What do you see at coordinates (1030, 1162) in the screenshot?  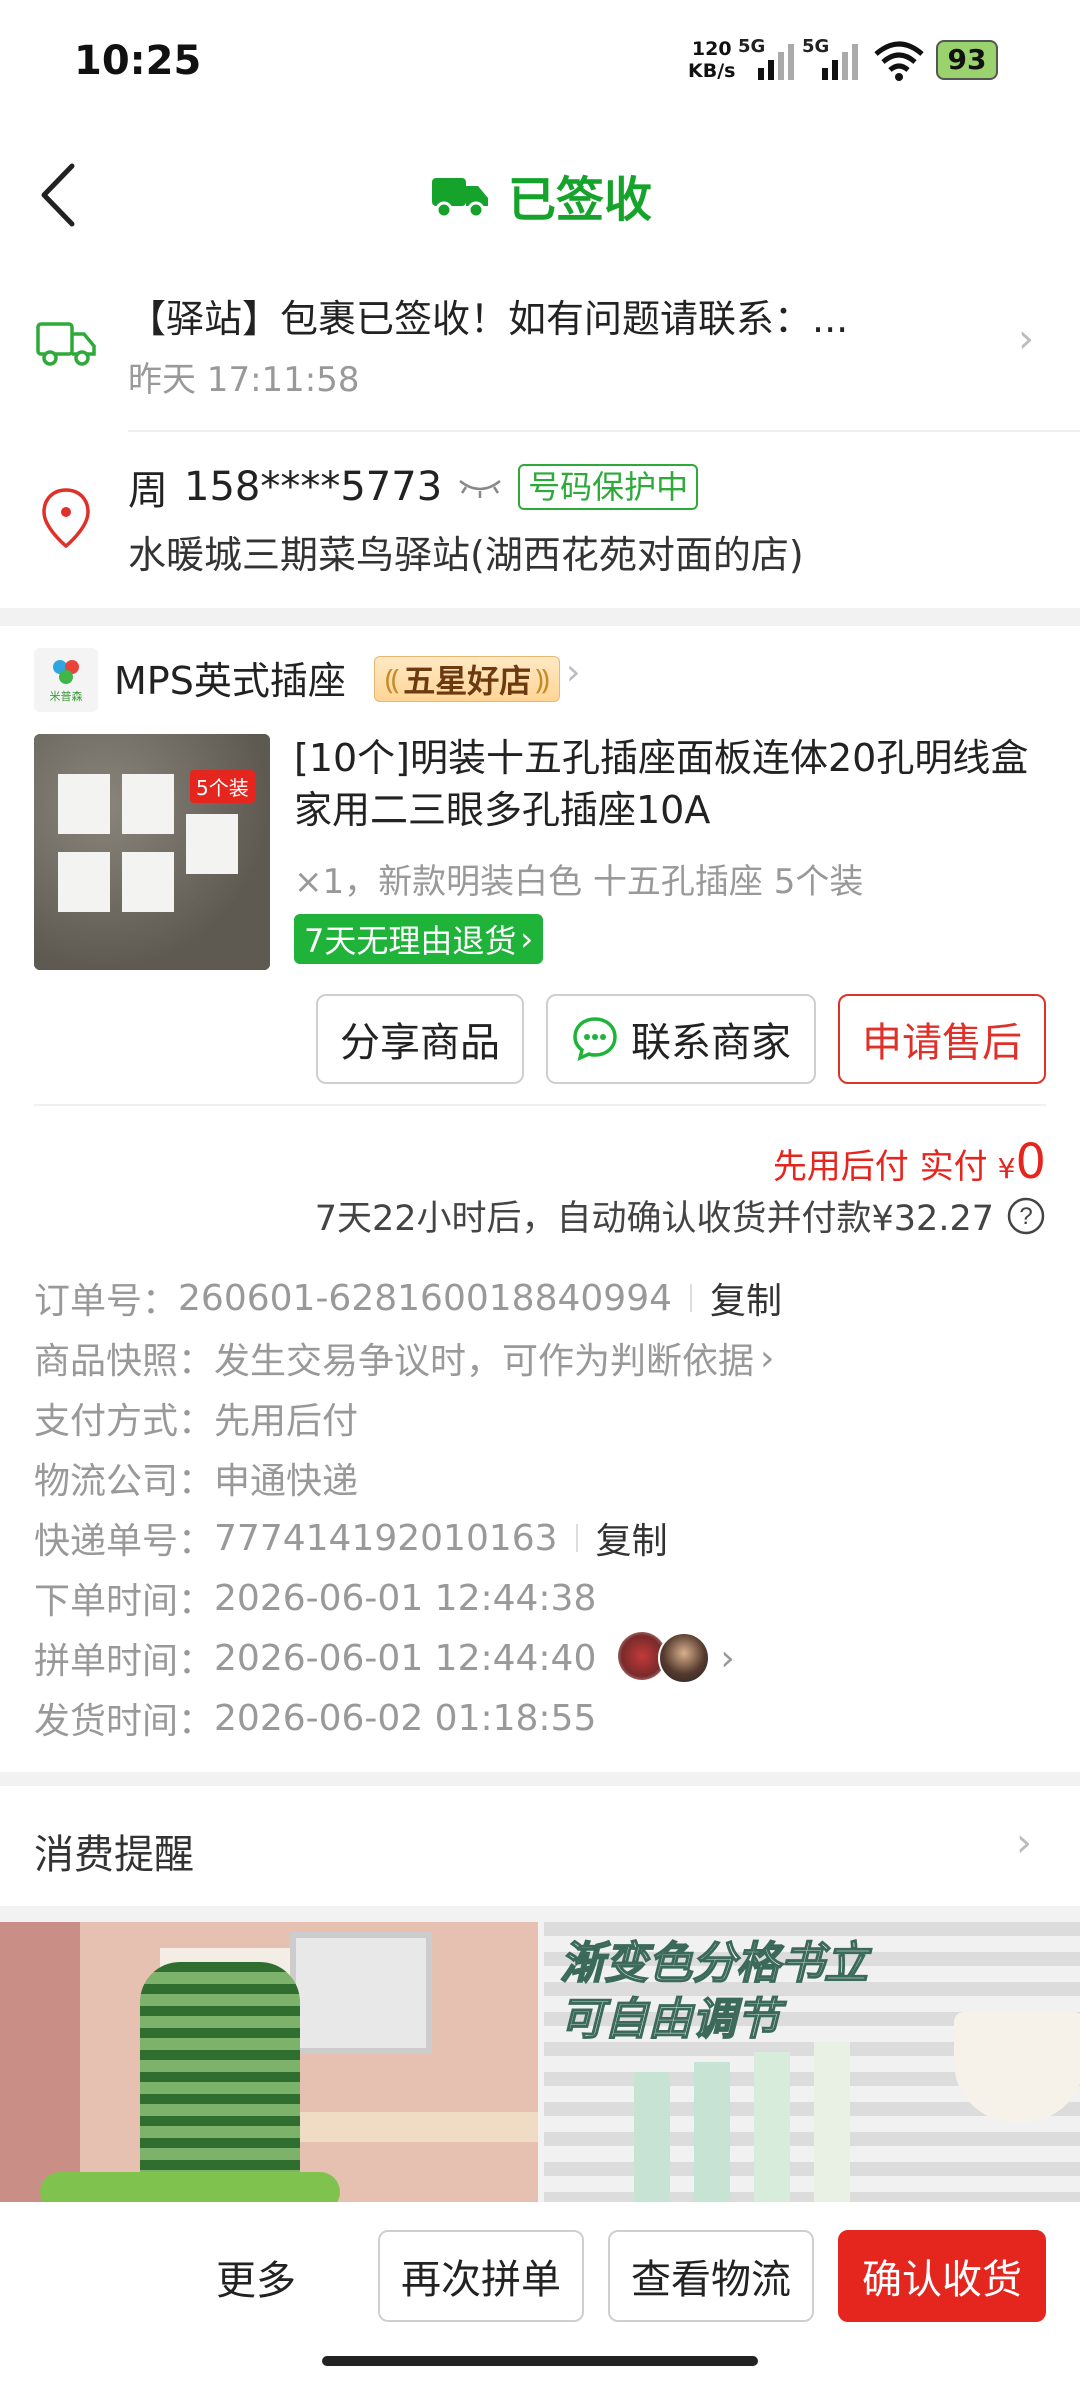 I see `payment-amount: 0` at bounding box center [1030, 1162].